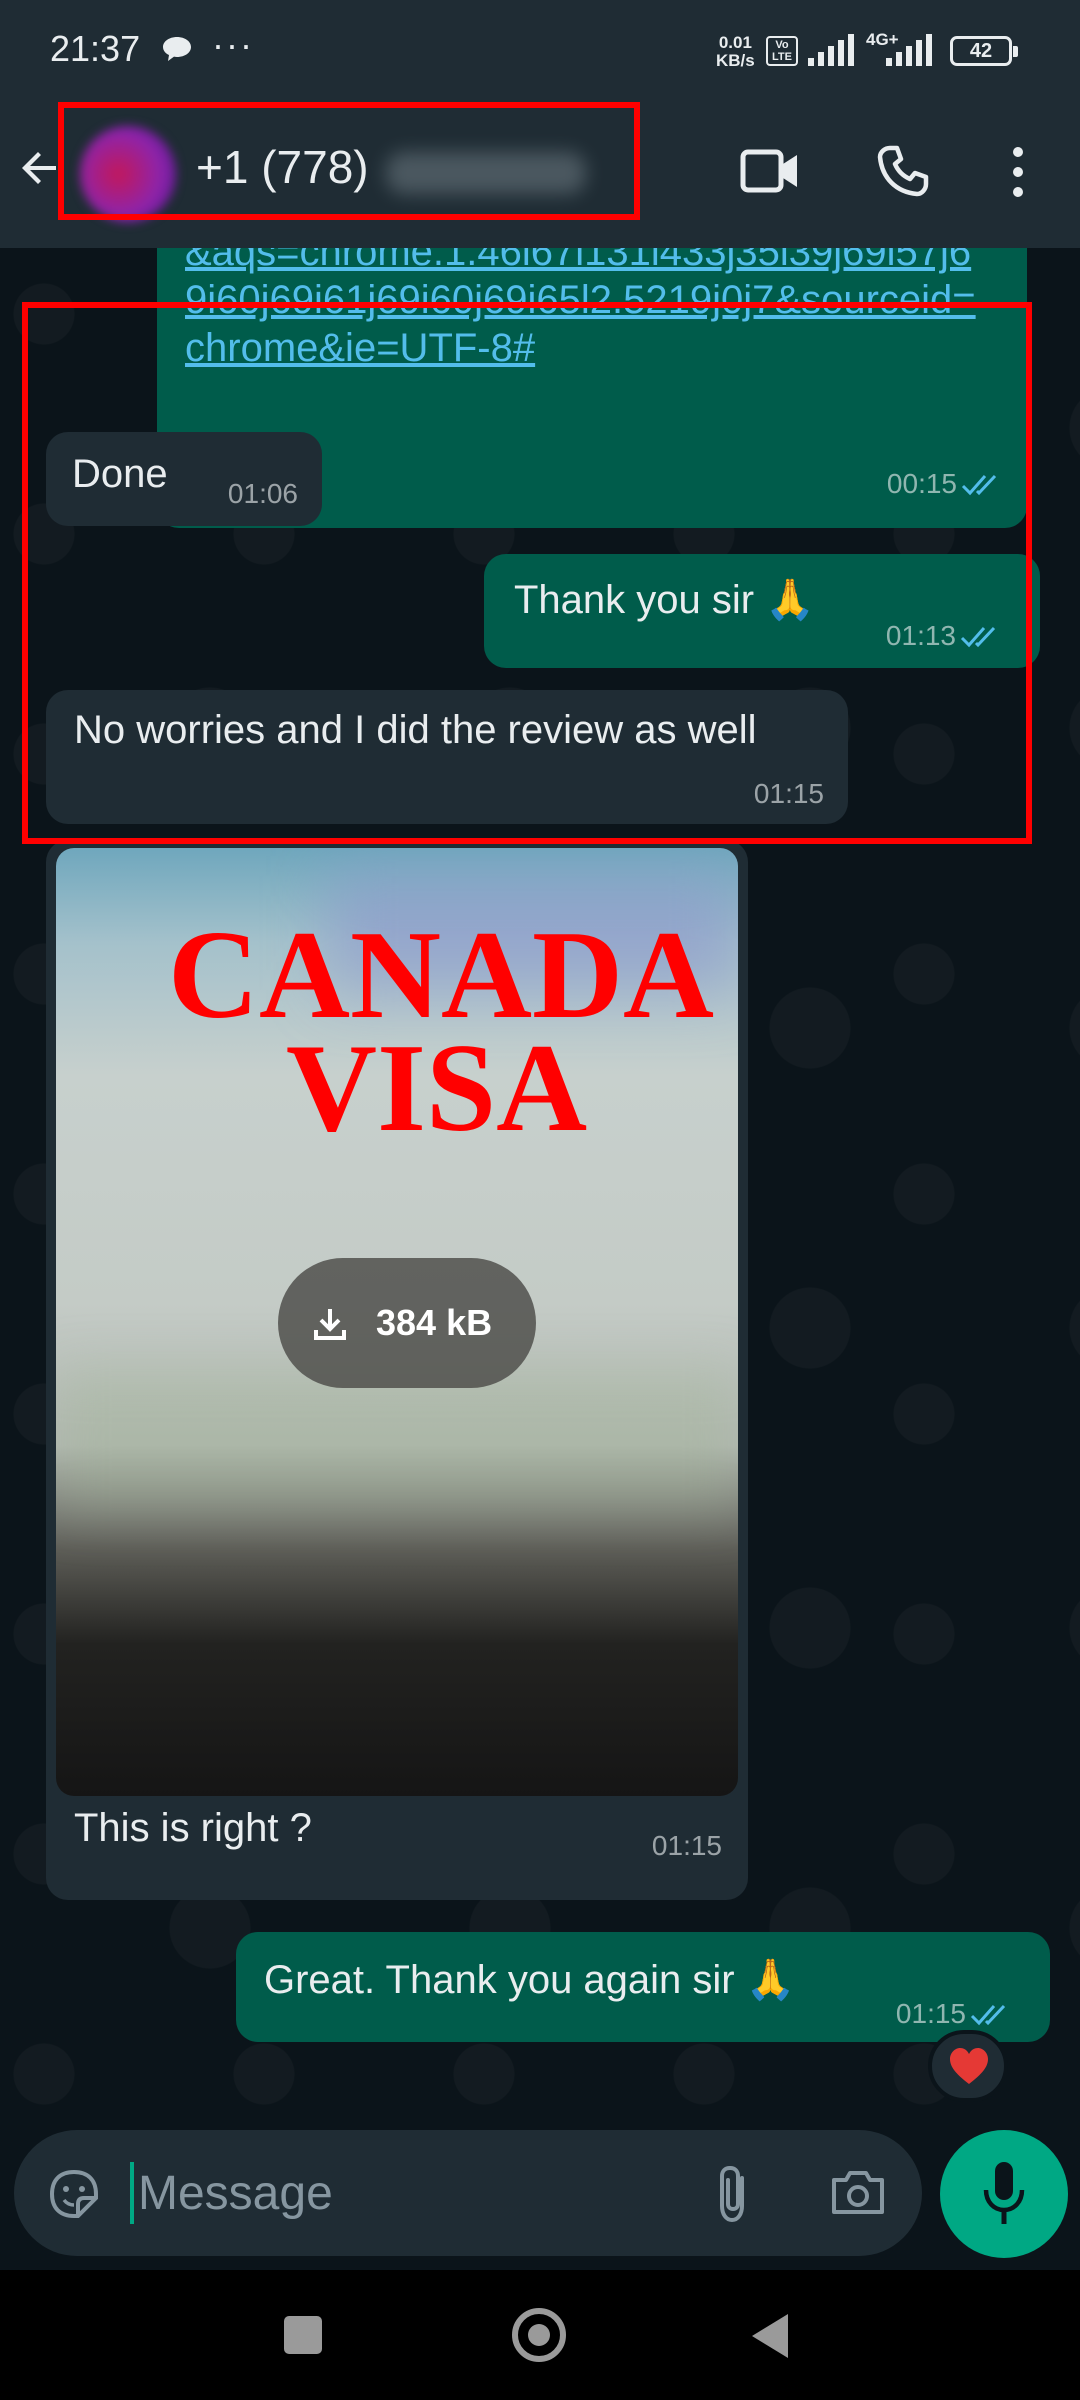 The image size is (1080, 2400). I want to click on status-time: 21:37, so click(95, 48).